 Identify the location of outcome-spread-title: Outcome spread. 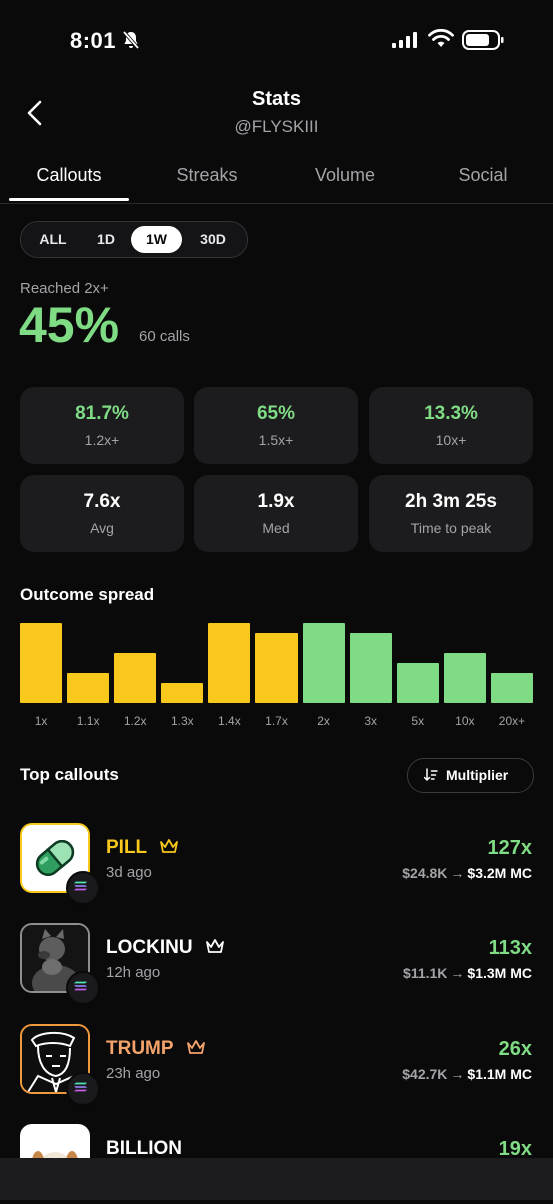
(87, 594).